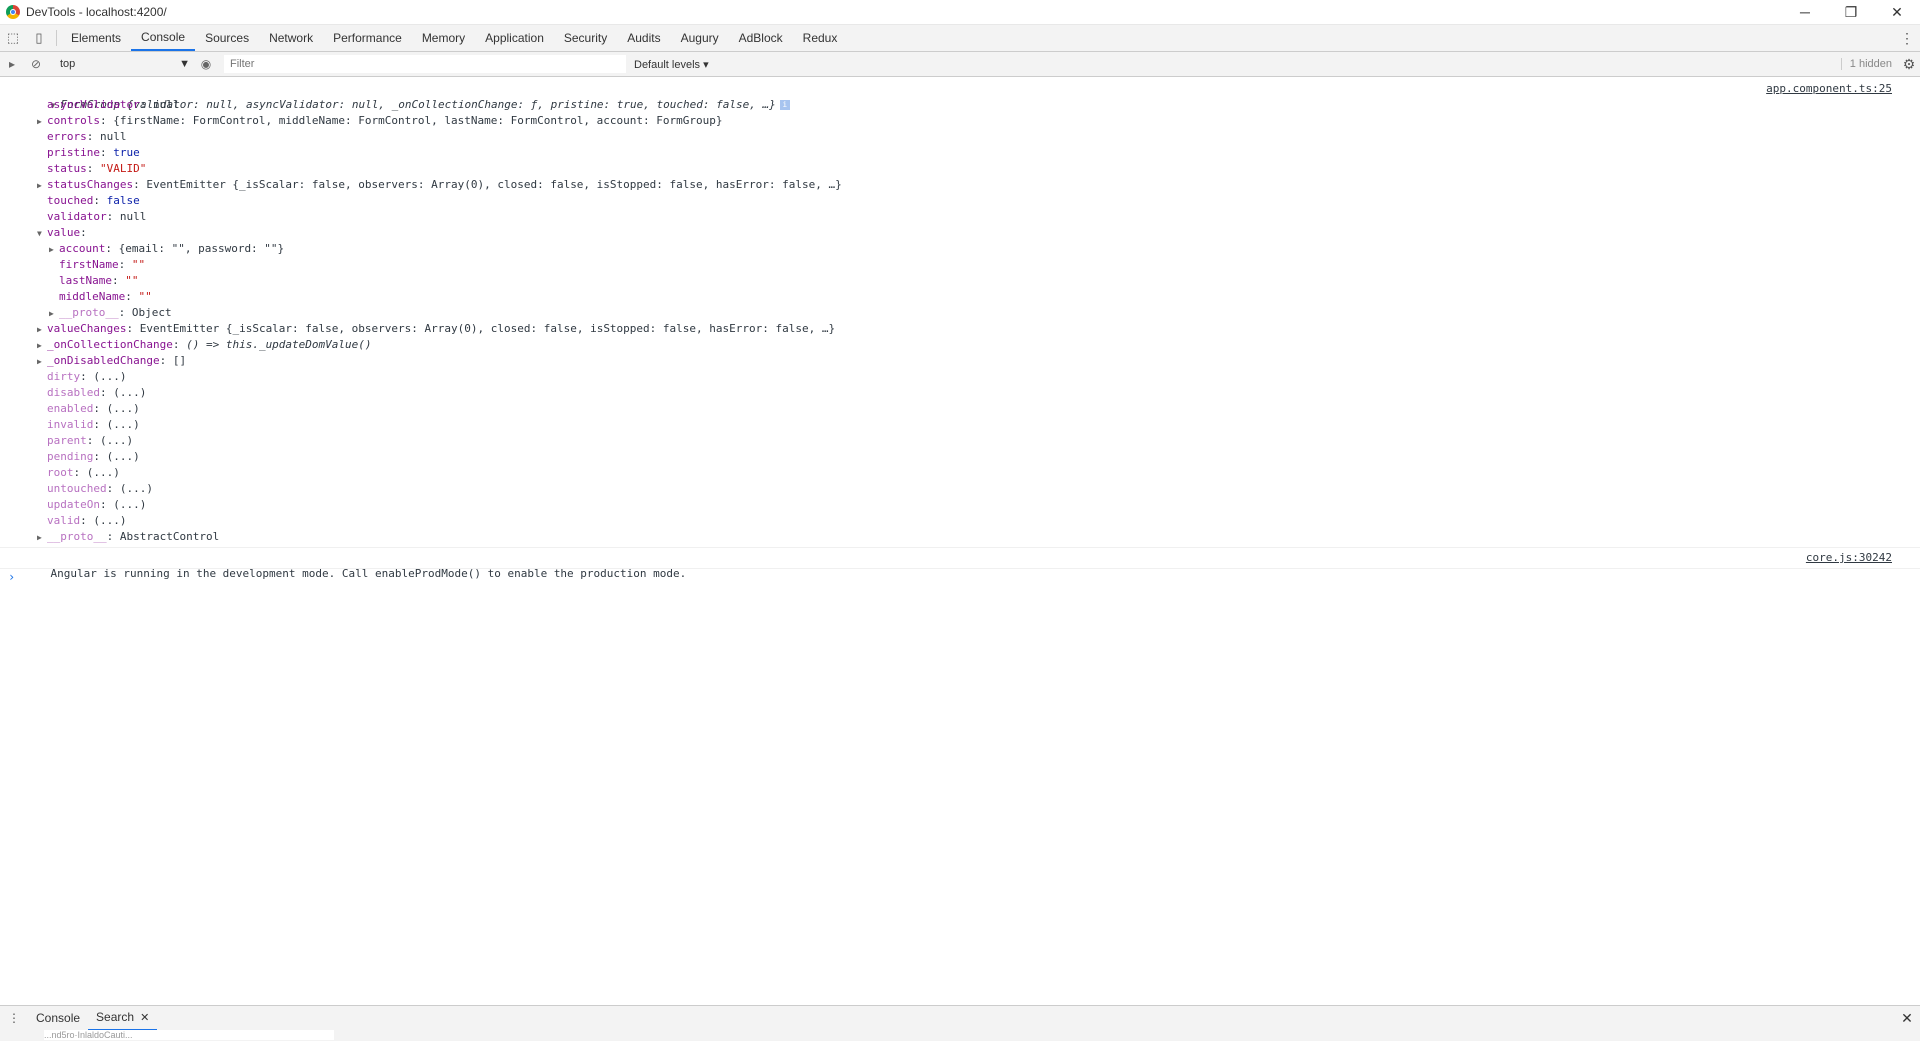 Image resolution: width=1920 pixels, height=1041 pixels. What do you see at coordinates (77, 488) in the screenshot?
I see `getter-key: untouched` at bounding box center [77, 488].